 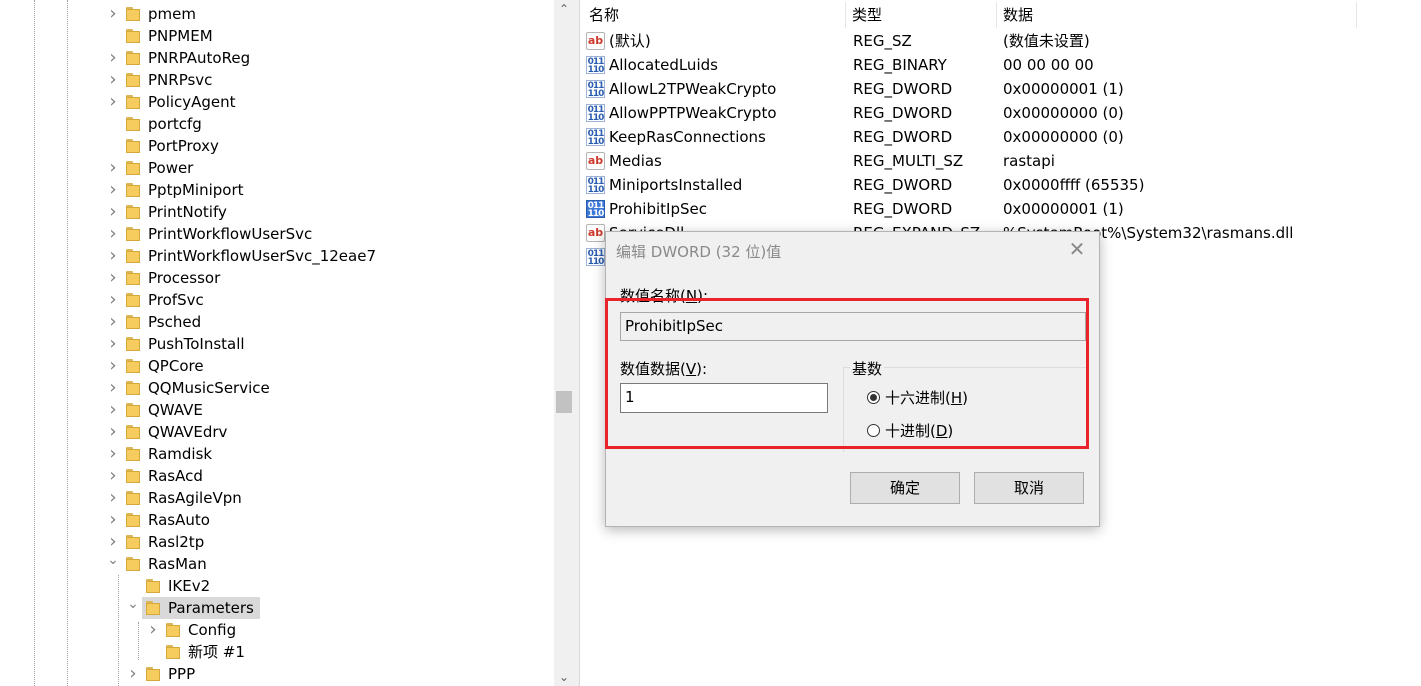 I want to click on tree-item: ⌄ Parameters, so click(x=277, y=608).